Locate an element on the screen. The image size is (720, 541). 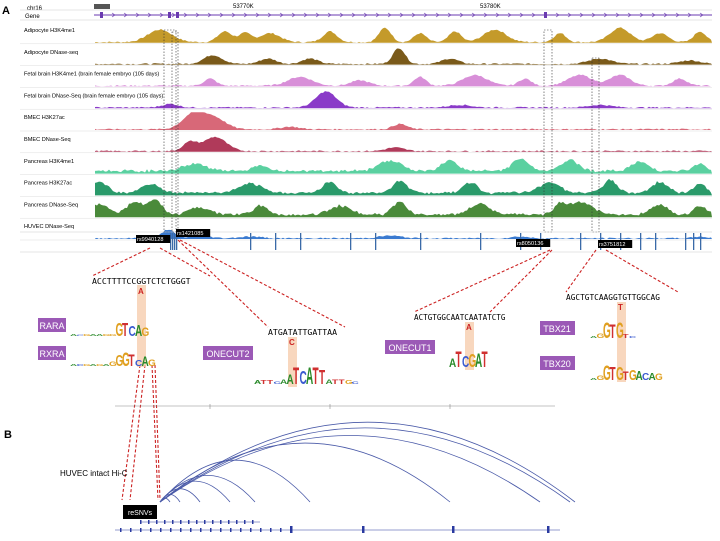
track-1: Adipocyte H3K4me1 is located at coordinates (366, 36).